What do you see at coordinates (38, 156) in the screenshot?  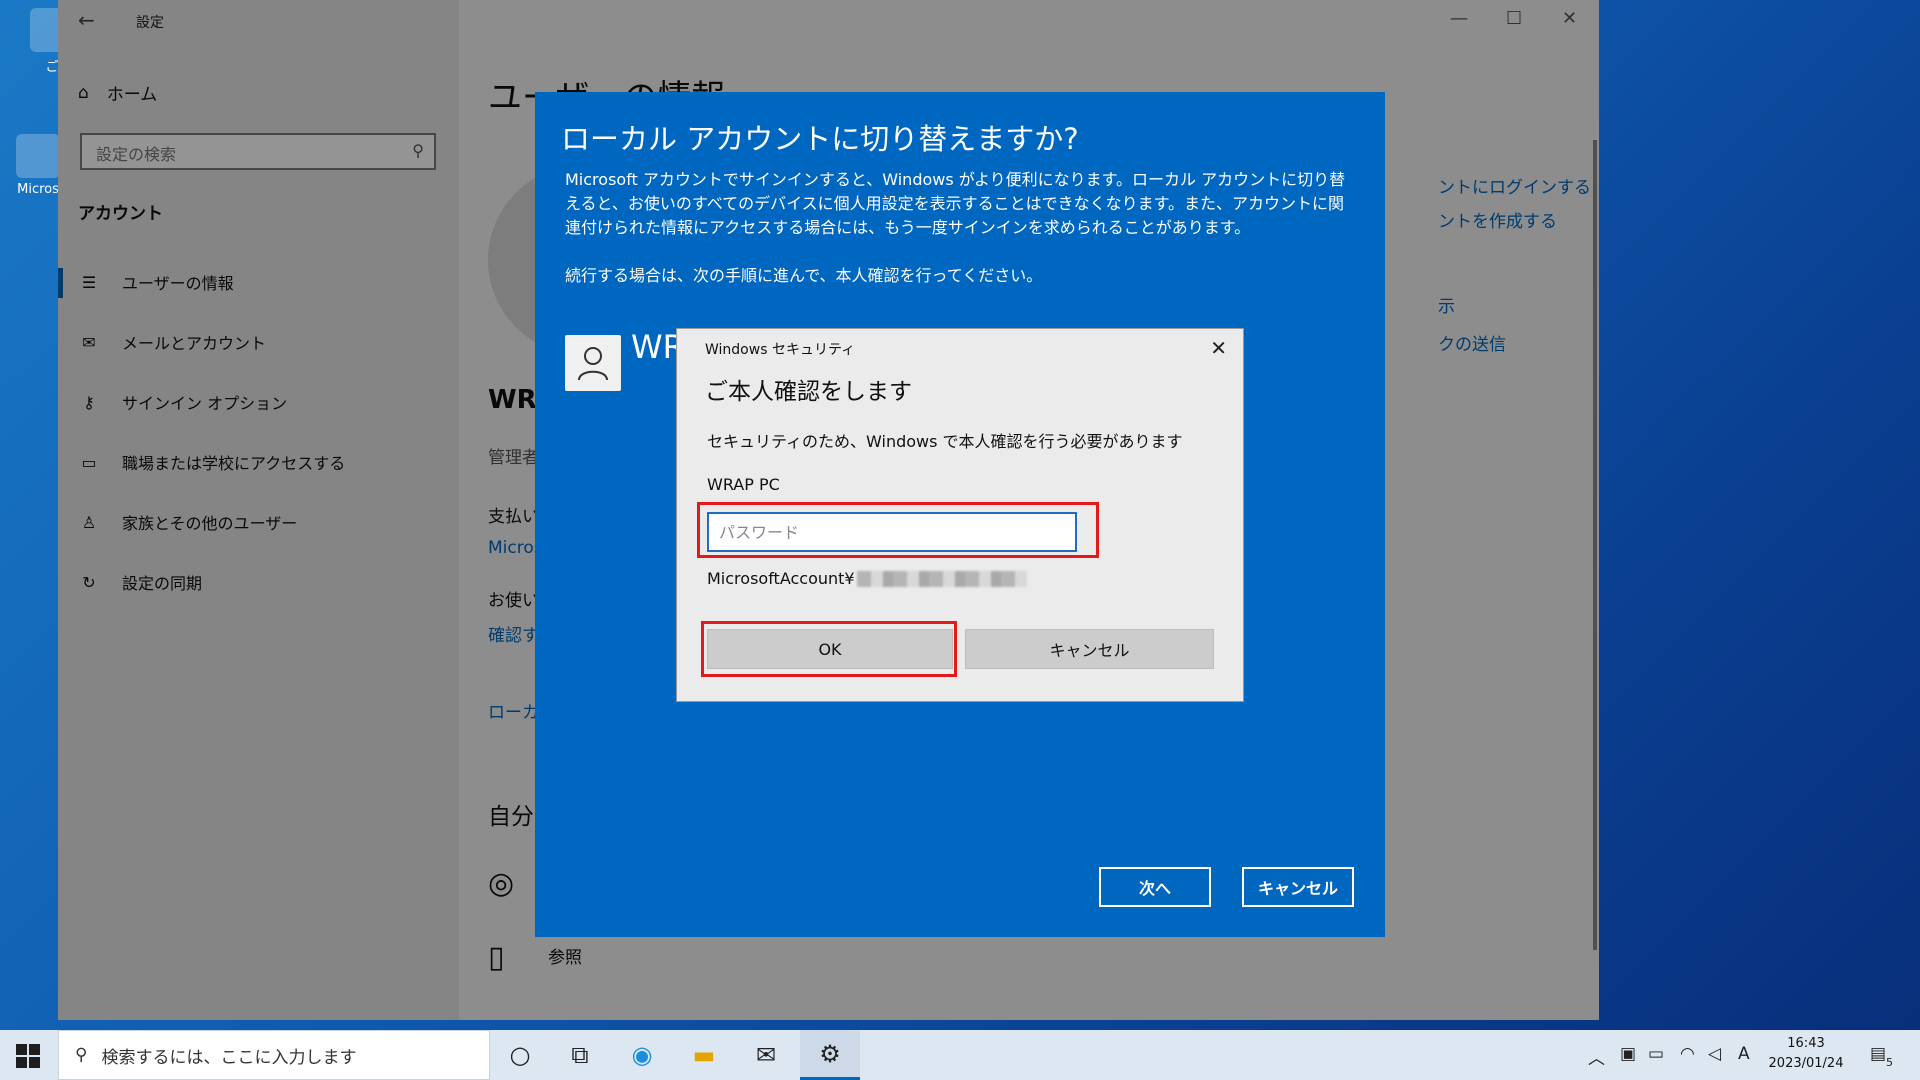 I see `edge-shortcut-icon` at bounding box center [38, 156].